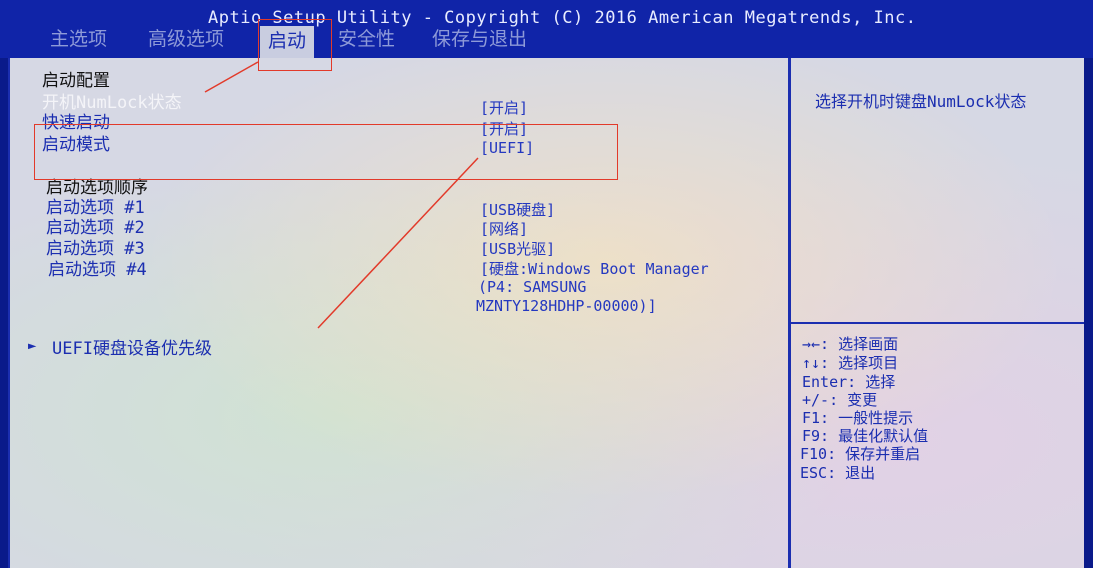 Image resolution: width=1093 pixels, height=568 pixels. I want to click on key-hint-f10: F10: 保存并重启, so click(860, 454).